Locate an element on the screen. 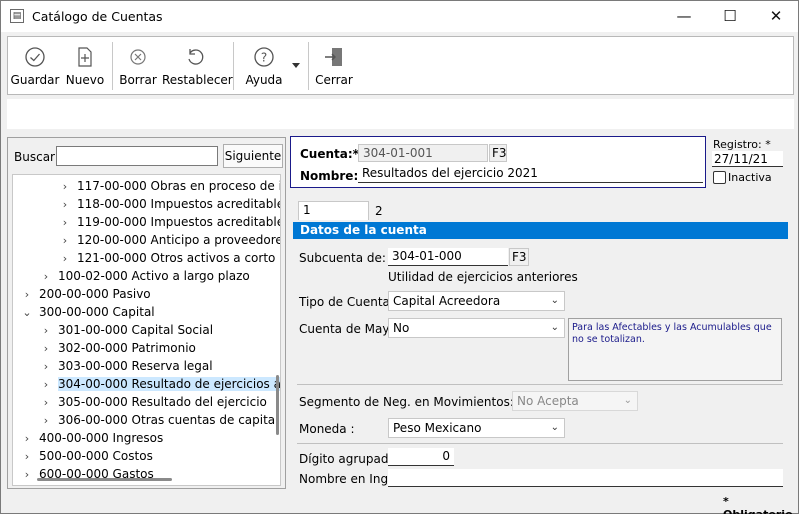  tree-item: › 306-00-000 Otras cuentas de capital is located at coordinates (159, 420).